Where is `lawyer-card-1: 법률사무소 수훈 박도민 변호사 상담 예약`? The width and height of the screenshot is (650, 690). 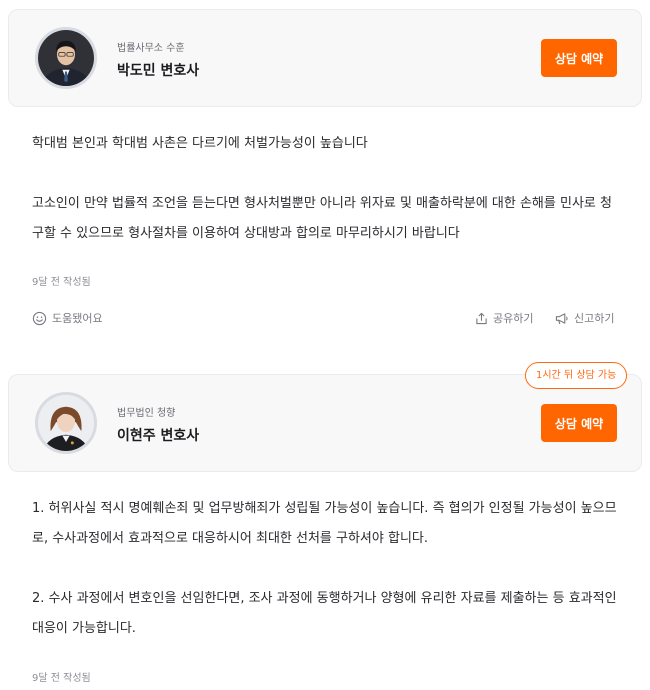 lawyer-card-1: 법률사무소 수훈 박도민 변호사 상담 예약 is located at coordinates (325, 58).